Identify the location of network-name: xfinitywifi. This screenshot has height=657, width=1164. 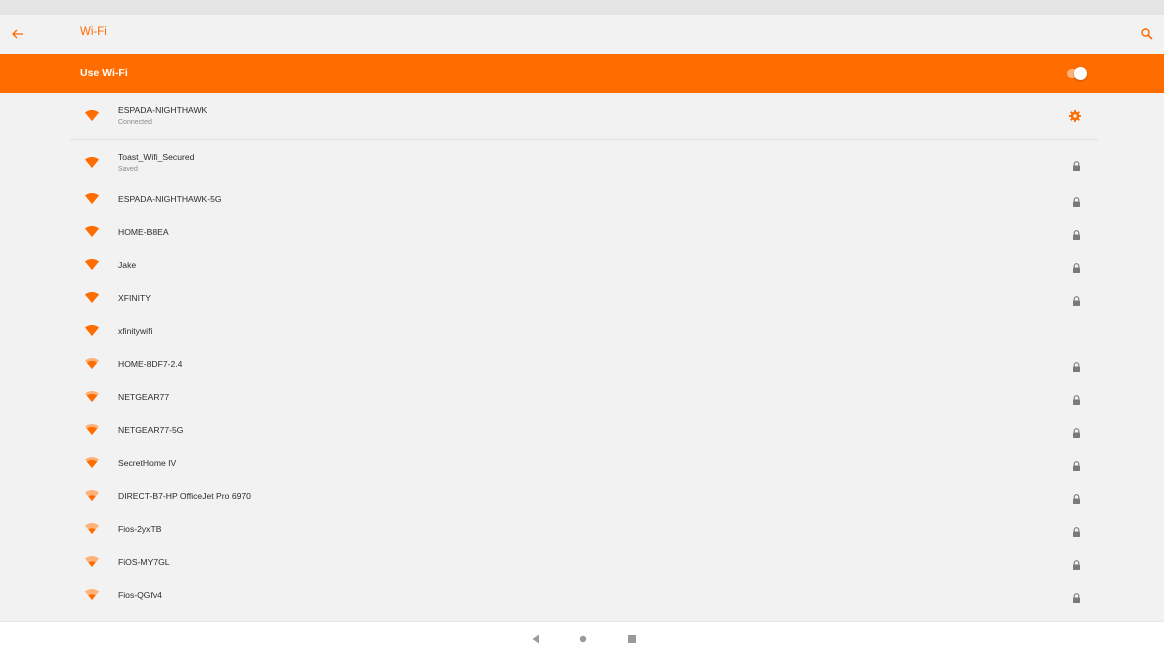
(135, 331).